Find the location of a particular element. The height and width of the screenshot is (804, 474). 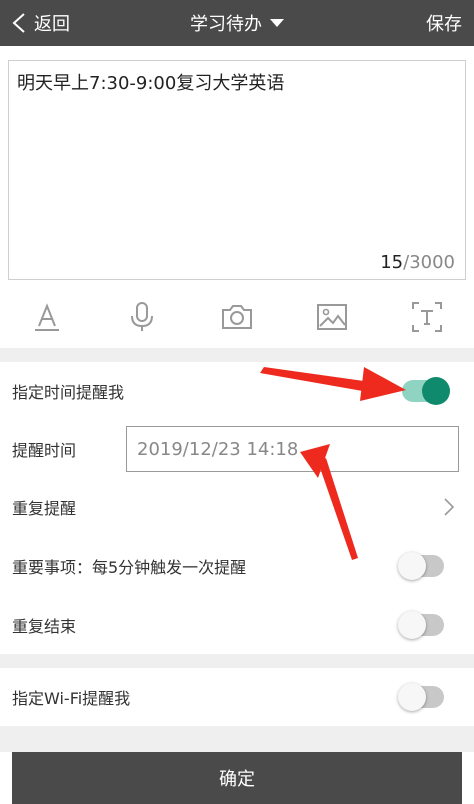

remind-time-input: 2019/12/23 14:18 is located at coordinates (292, 449).